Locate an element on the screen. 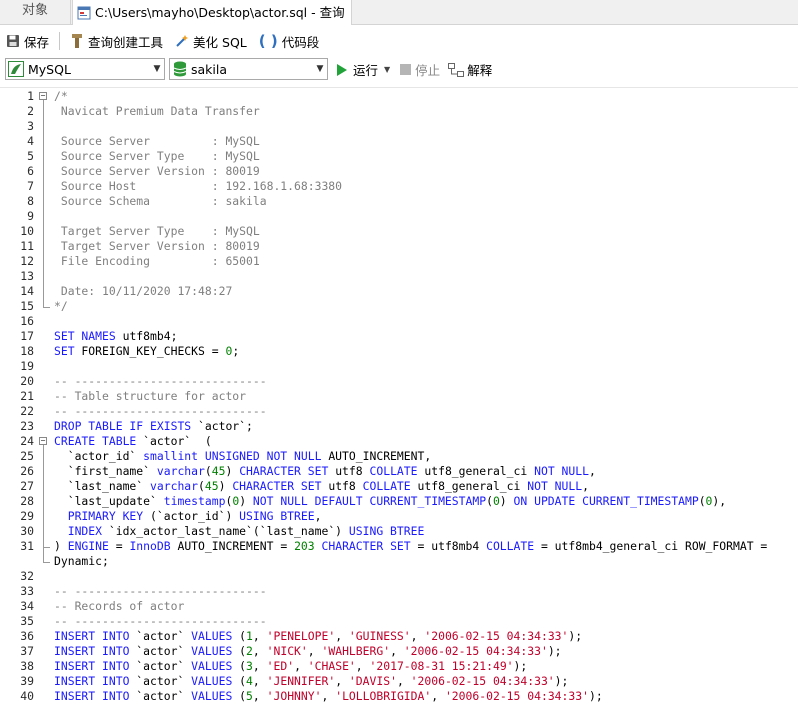 Image resolution: width=798 pixels, height=704 pixels. code-line: 21 -- Table structure for actor is located at coordinates (399, 396).